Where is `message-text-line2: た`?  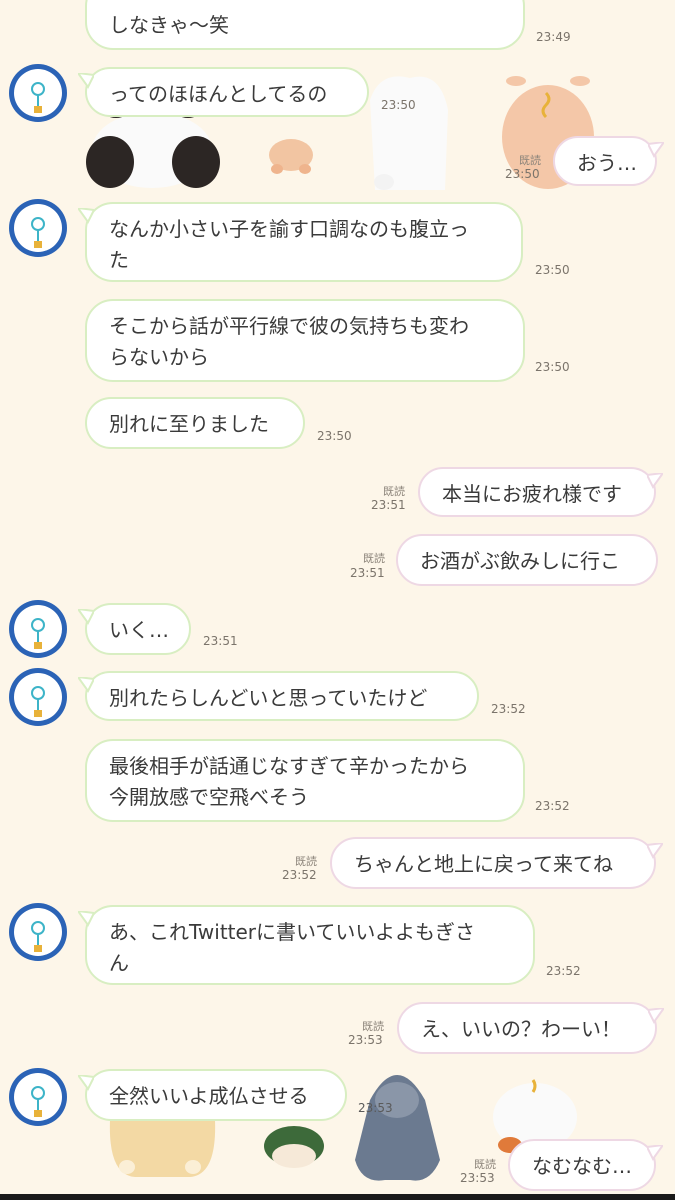 message-text-line2: た is located at coordinates (119, 260).